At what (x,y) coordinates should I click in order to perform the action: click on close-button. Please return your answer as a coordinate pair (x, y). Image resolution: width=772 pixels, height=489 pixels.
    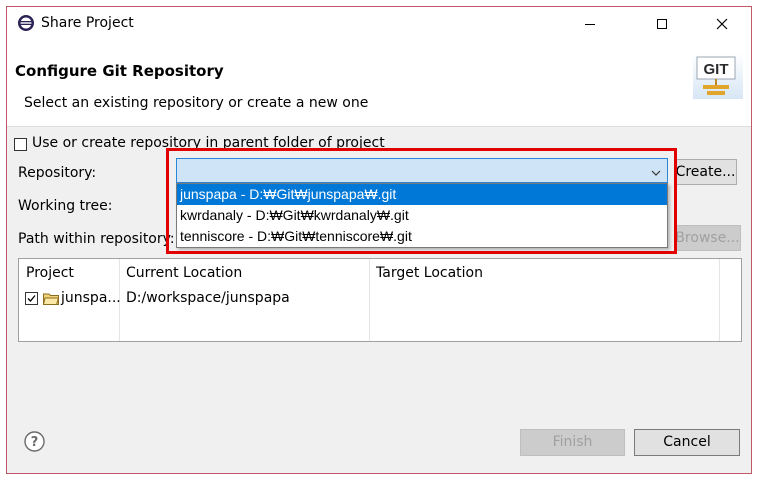
    Looking at the image, I should click on (722, 23).